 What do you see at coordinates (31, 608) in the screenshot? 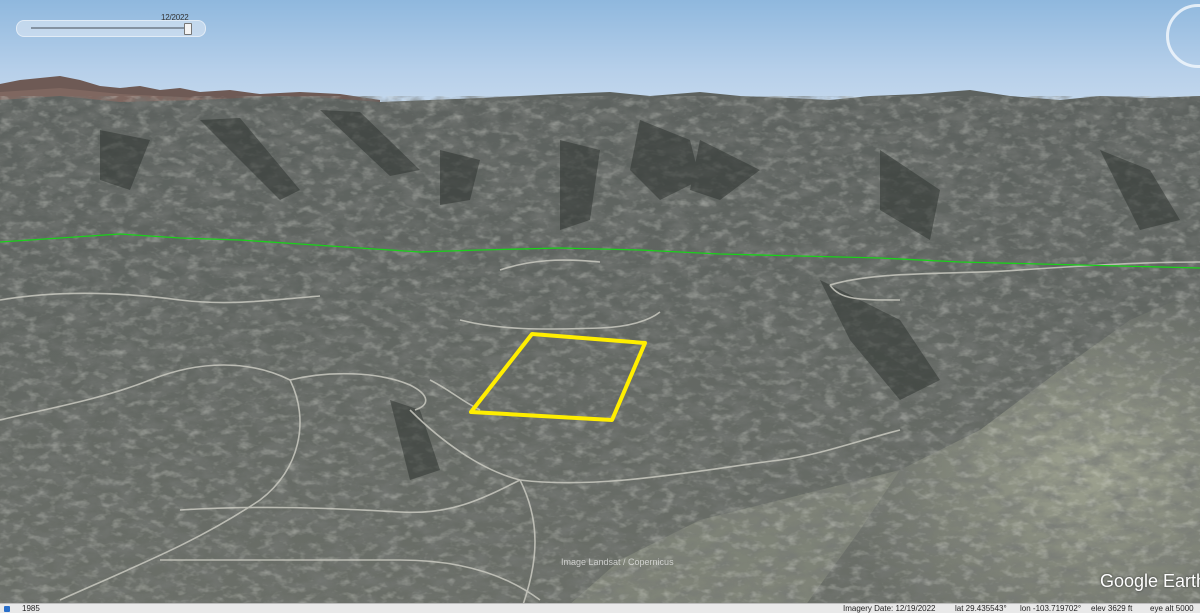
I see `status-year: 1985` at bounding box center [31, 608].